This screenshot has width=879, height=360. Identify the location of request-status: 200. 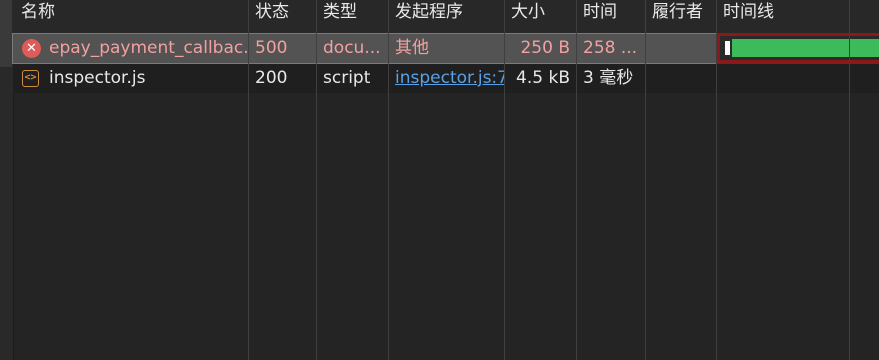
(271, 78).